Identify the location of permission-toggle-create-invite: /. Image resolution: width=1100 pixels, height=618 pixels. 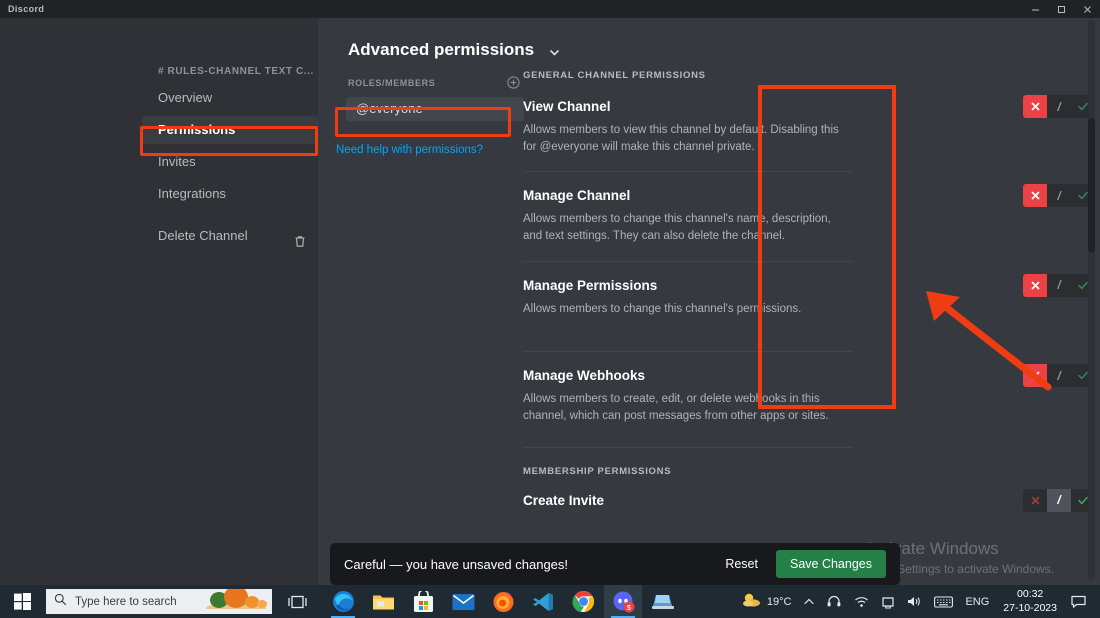
(1059, 500).